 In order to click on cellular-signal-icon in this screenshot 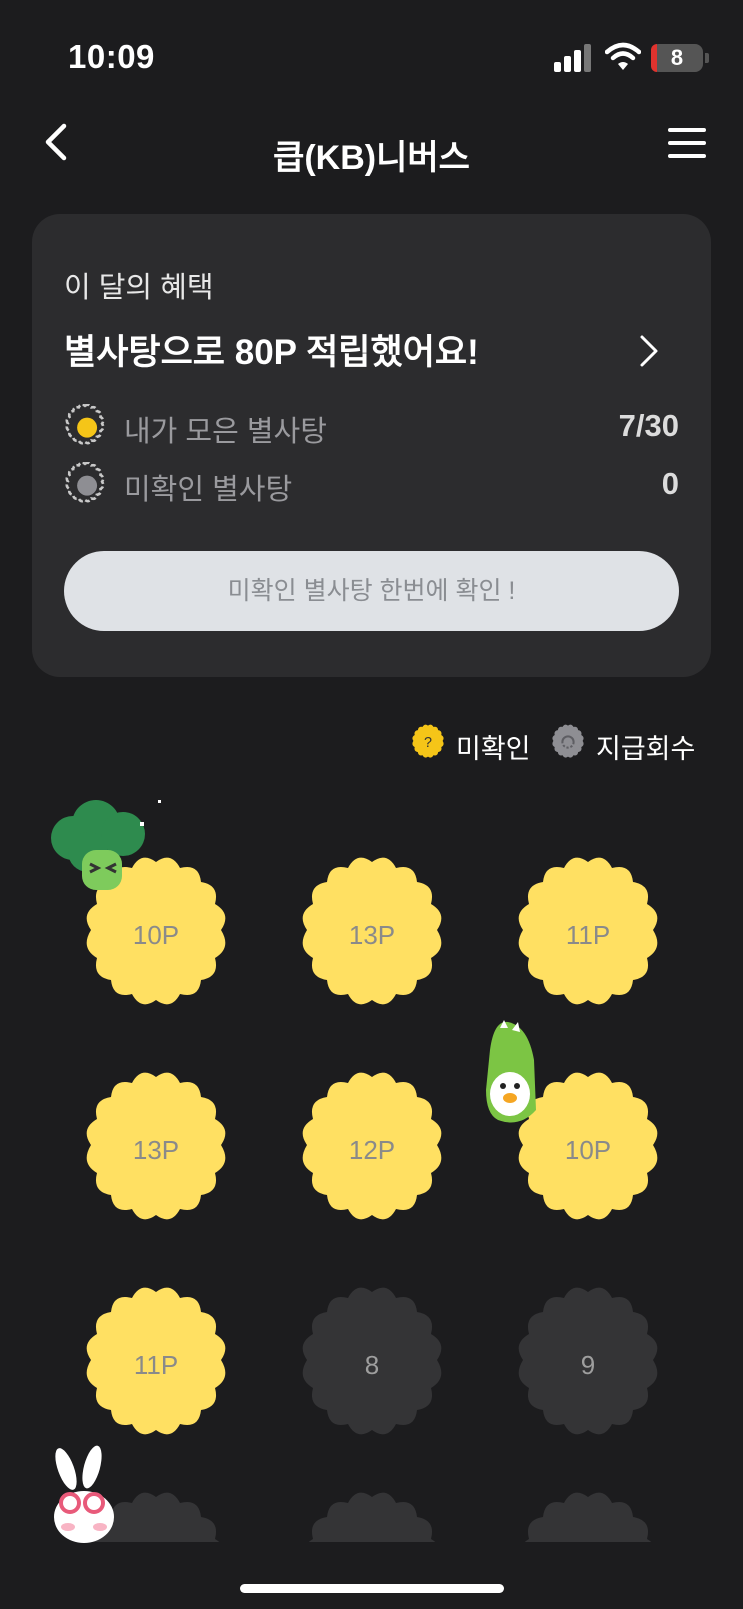, I will do `click(572, 58)`.